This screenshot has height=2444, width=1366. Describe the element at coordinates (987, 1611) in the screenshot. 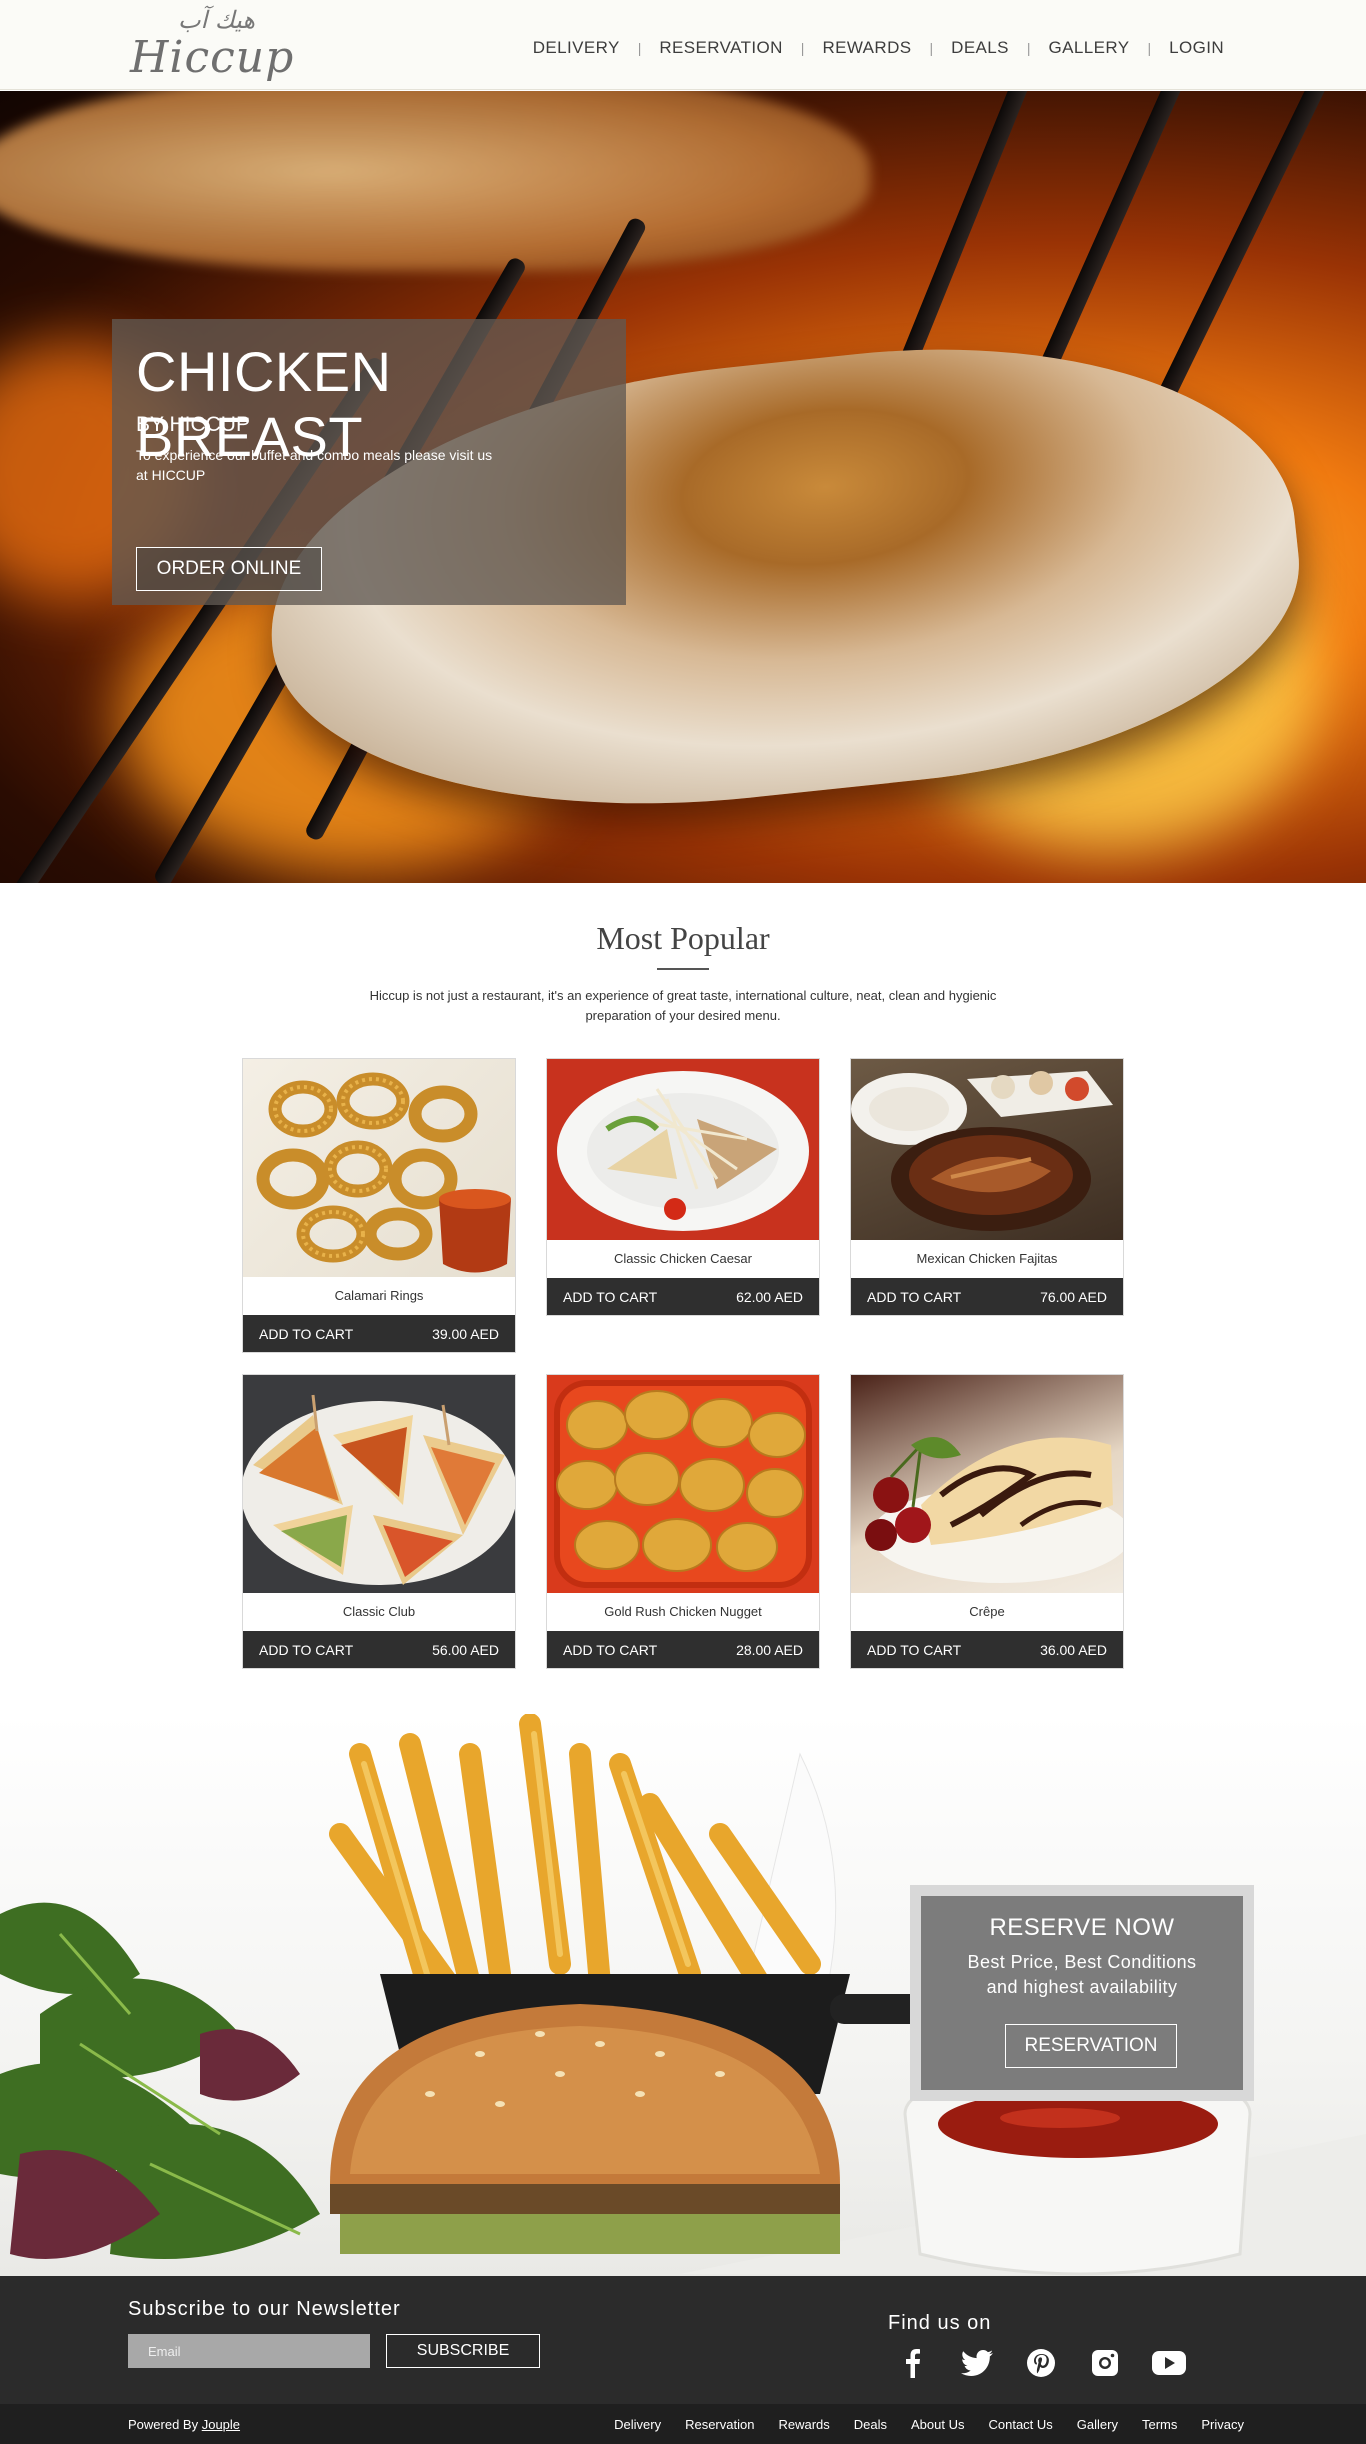

I see `product-name: Crêpe` at that location.